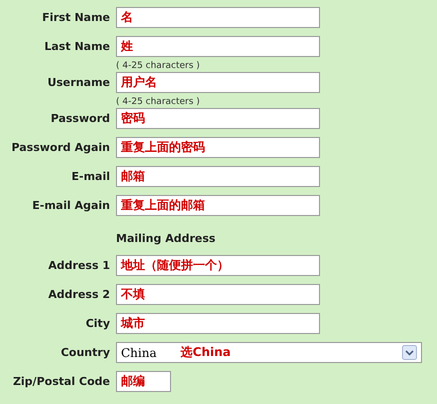  I want to click on field-label: Username, so click(78, 83).